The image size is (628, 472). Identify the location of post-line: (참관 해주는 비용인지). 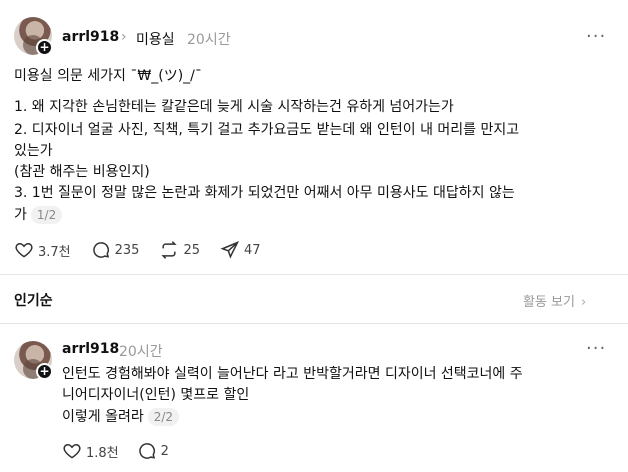
(82, 172).